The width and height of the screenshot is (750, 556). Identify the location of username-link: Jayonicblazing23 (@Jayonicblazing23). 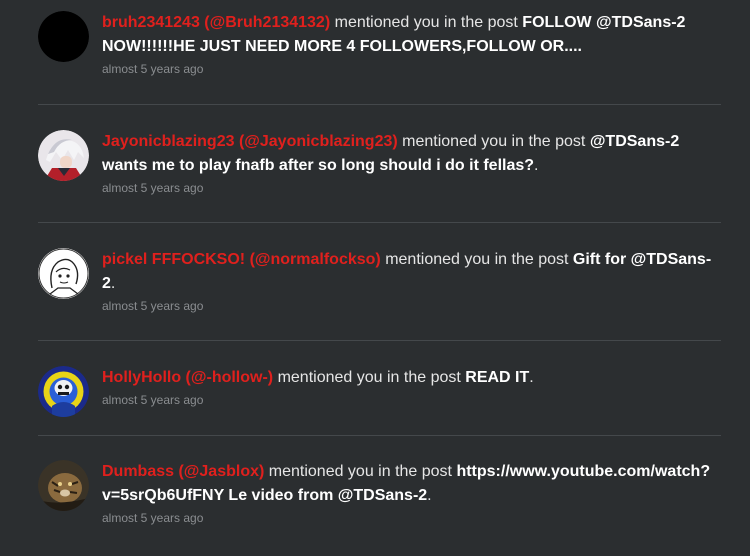
(250, 141).